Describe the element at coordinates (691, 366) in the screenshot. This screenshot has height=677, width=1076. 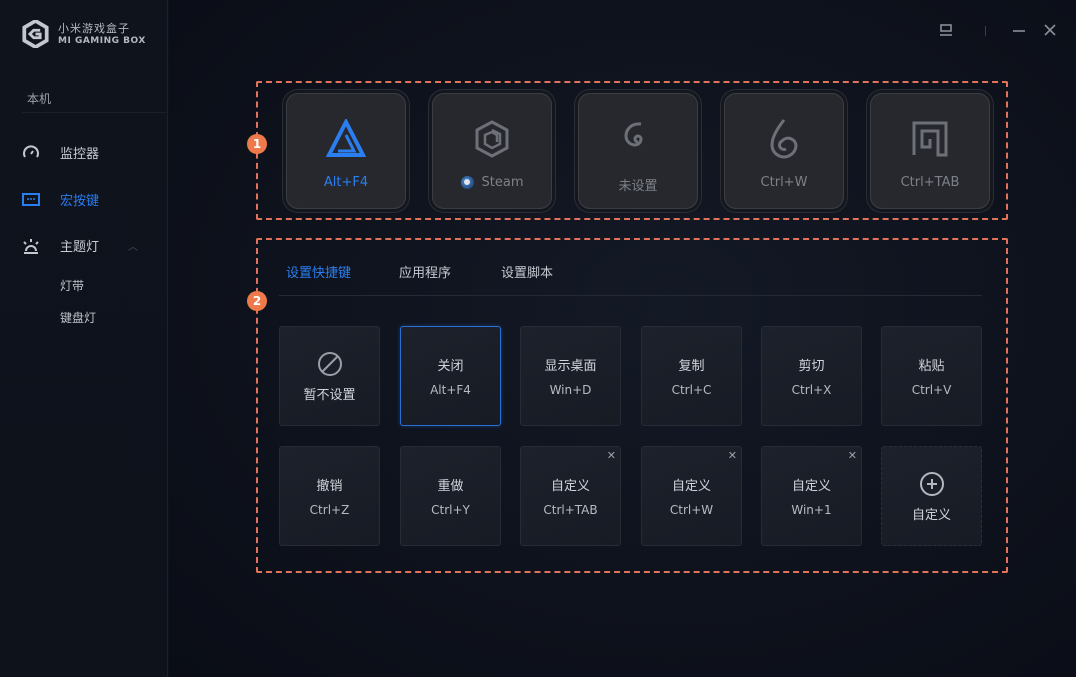
I see `shortcut-title: 复制` at that location.